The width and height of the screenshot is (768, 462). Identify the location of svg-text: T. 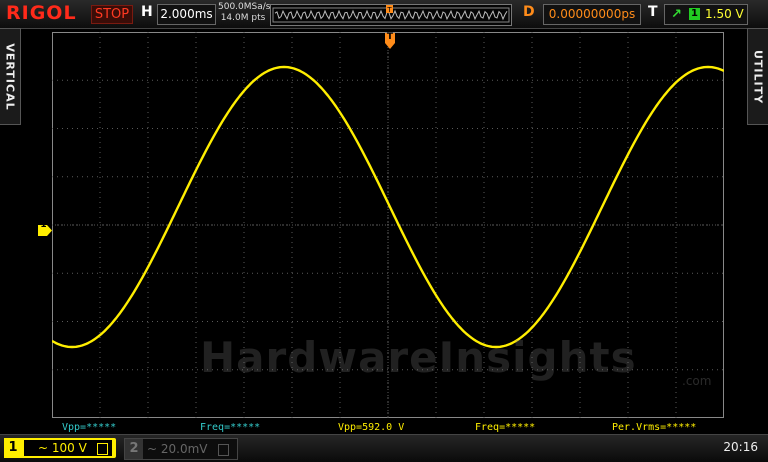
(389, 10).